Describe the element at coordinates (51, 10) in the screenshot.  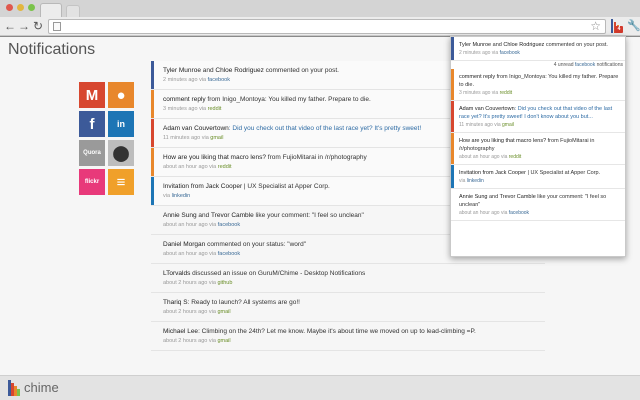
I see `browser-tab-active` at that location.